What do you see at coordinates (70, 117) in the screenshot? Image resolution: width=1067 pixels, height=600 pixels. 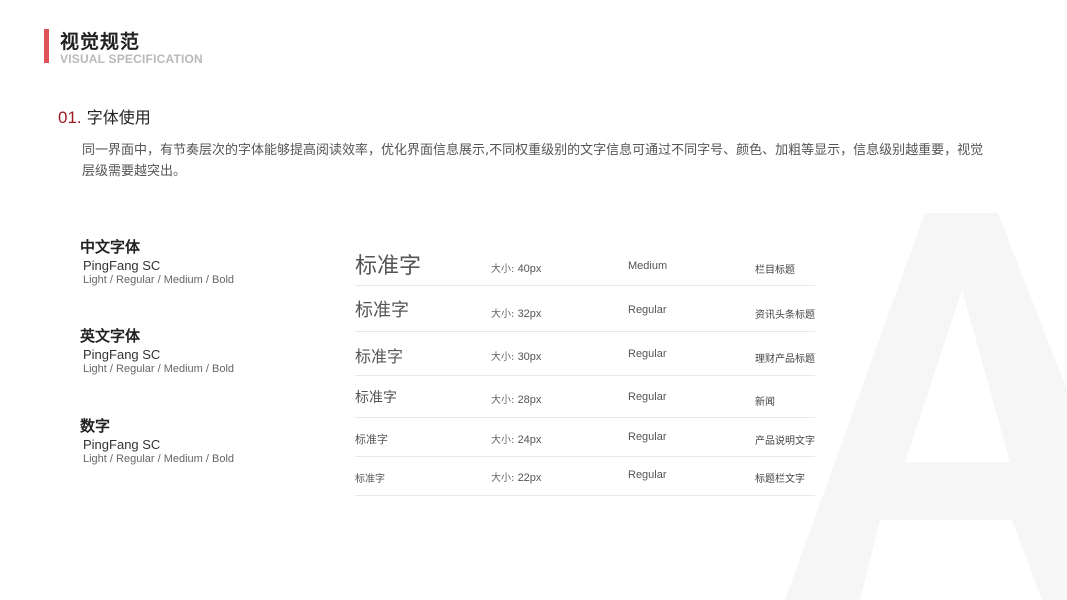 I see `section-number: 01.` at bounding box center [70, 117].